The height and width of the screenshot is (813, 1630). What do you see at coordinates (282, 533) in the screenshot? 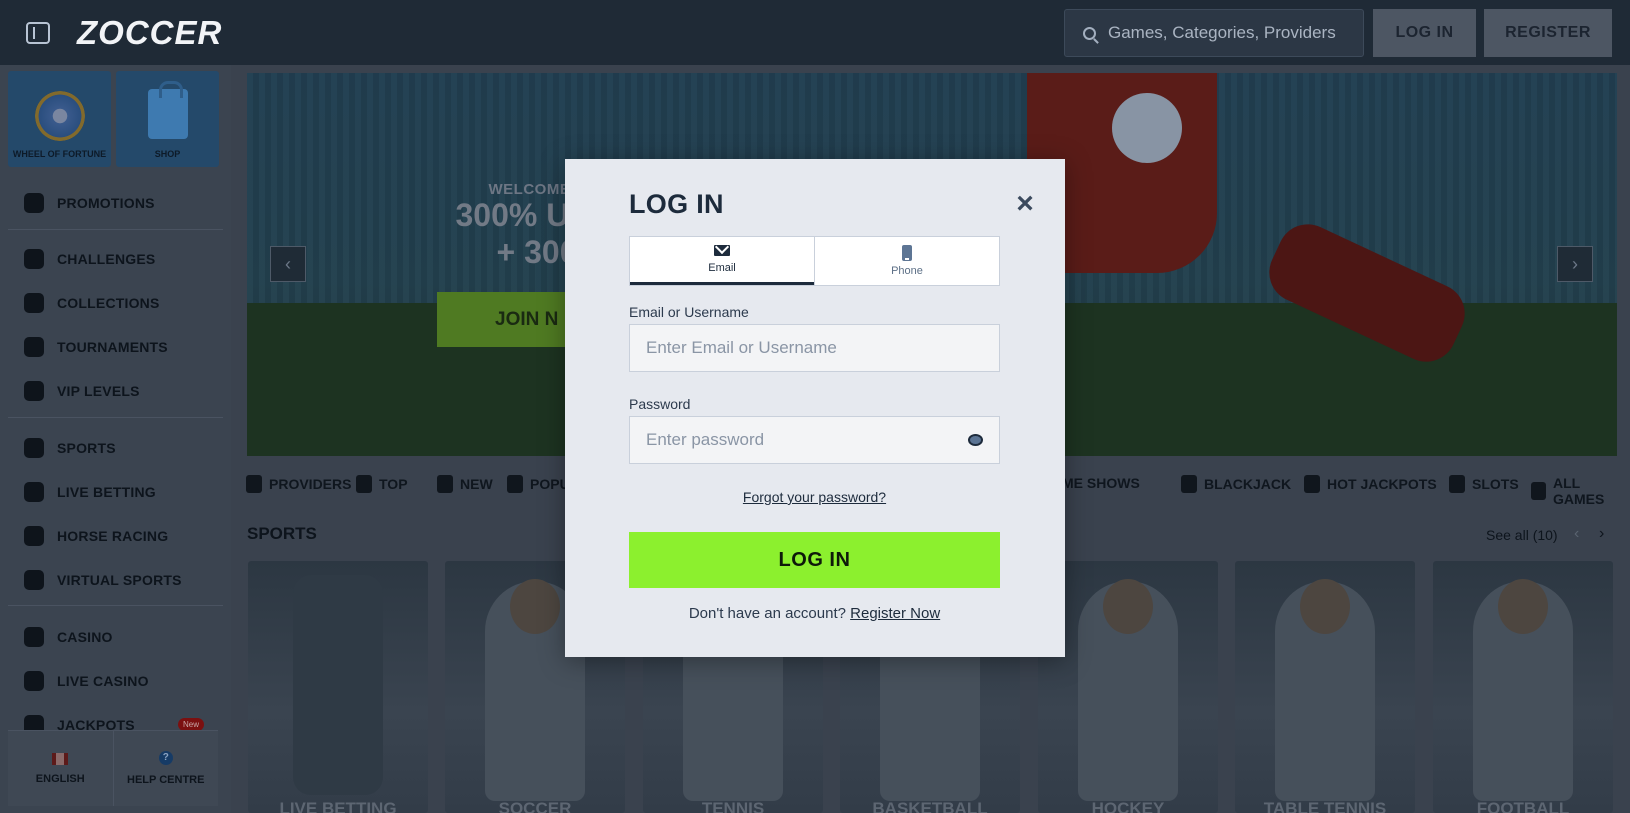
I see `section-title: SPORTS` at bounding box center [282, 533].